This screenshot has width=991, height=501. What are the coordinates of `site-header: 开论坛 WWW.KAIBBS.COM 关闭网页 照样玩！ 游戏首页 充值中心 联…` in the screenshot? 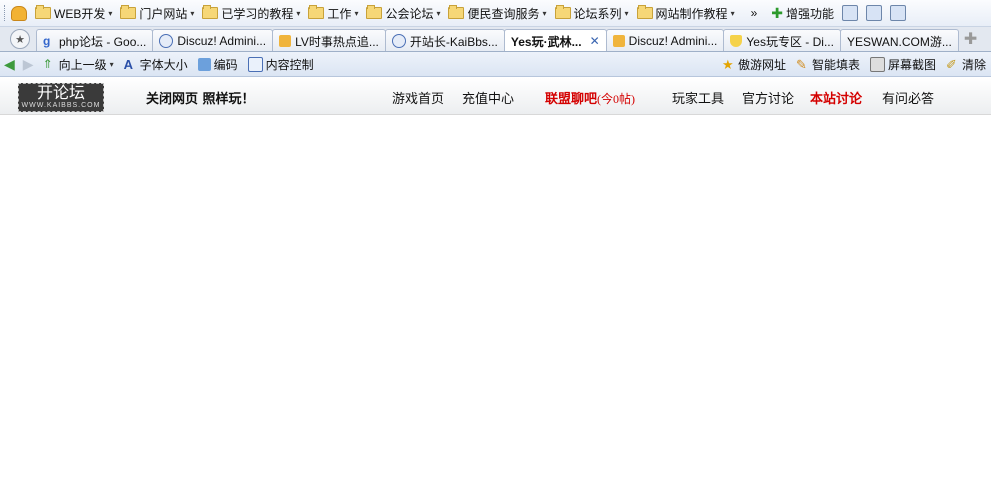 It's located at (495, 96).